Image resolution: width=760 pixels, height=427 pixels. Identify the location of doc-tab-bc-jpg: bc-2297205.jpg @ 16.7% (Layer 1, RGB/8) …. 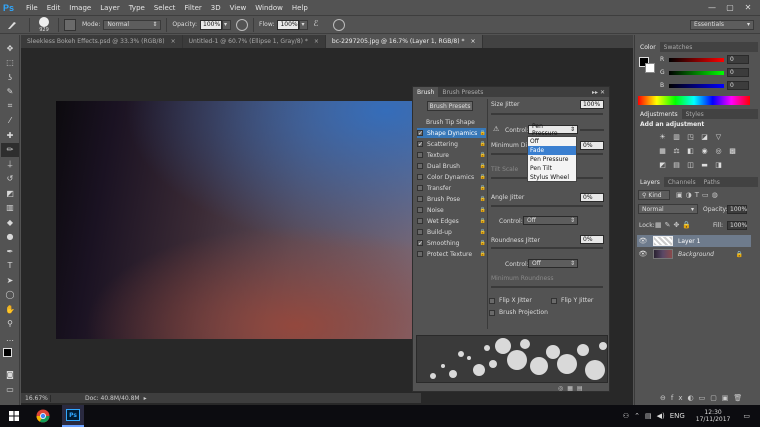
(404, 41).